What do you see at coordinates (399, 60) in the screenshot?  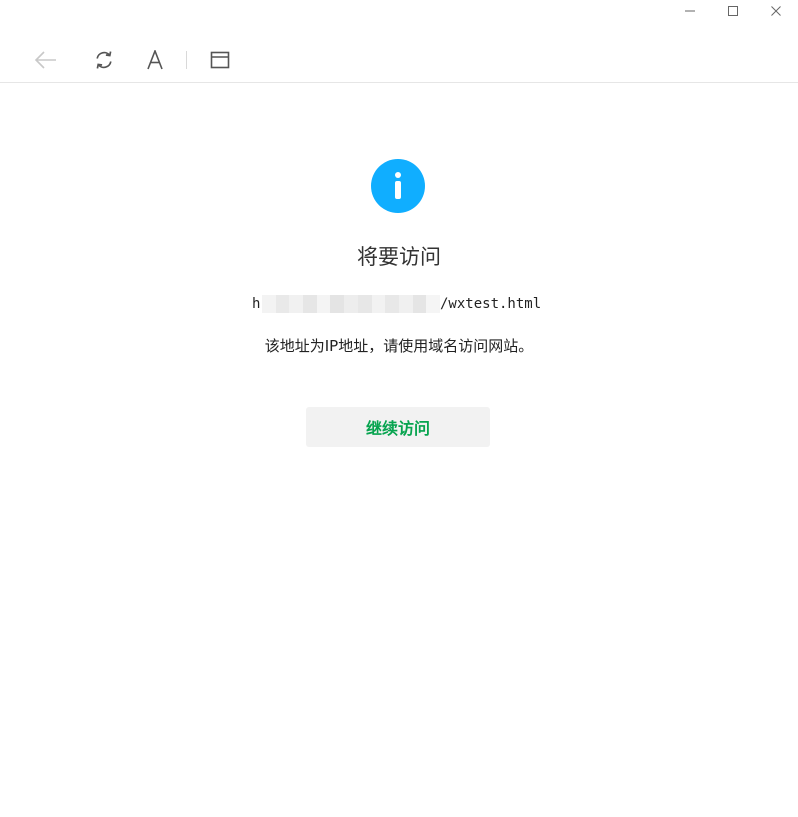 I see `toolbar` at bounding box center [399, 60].